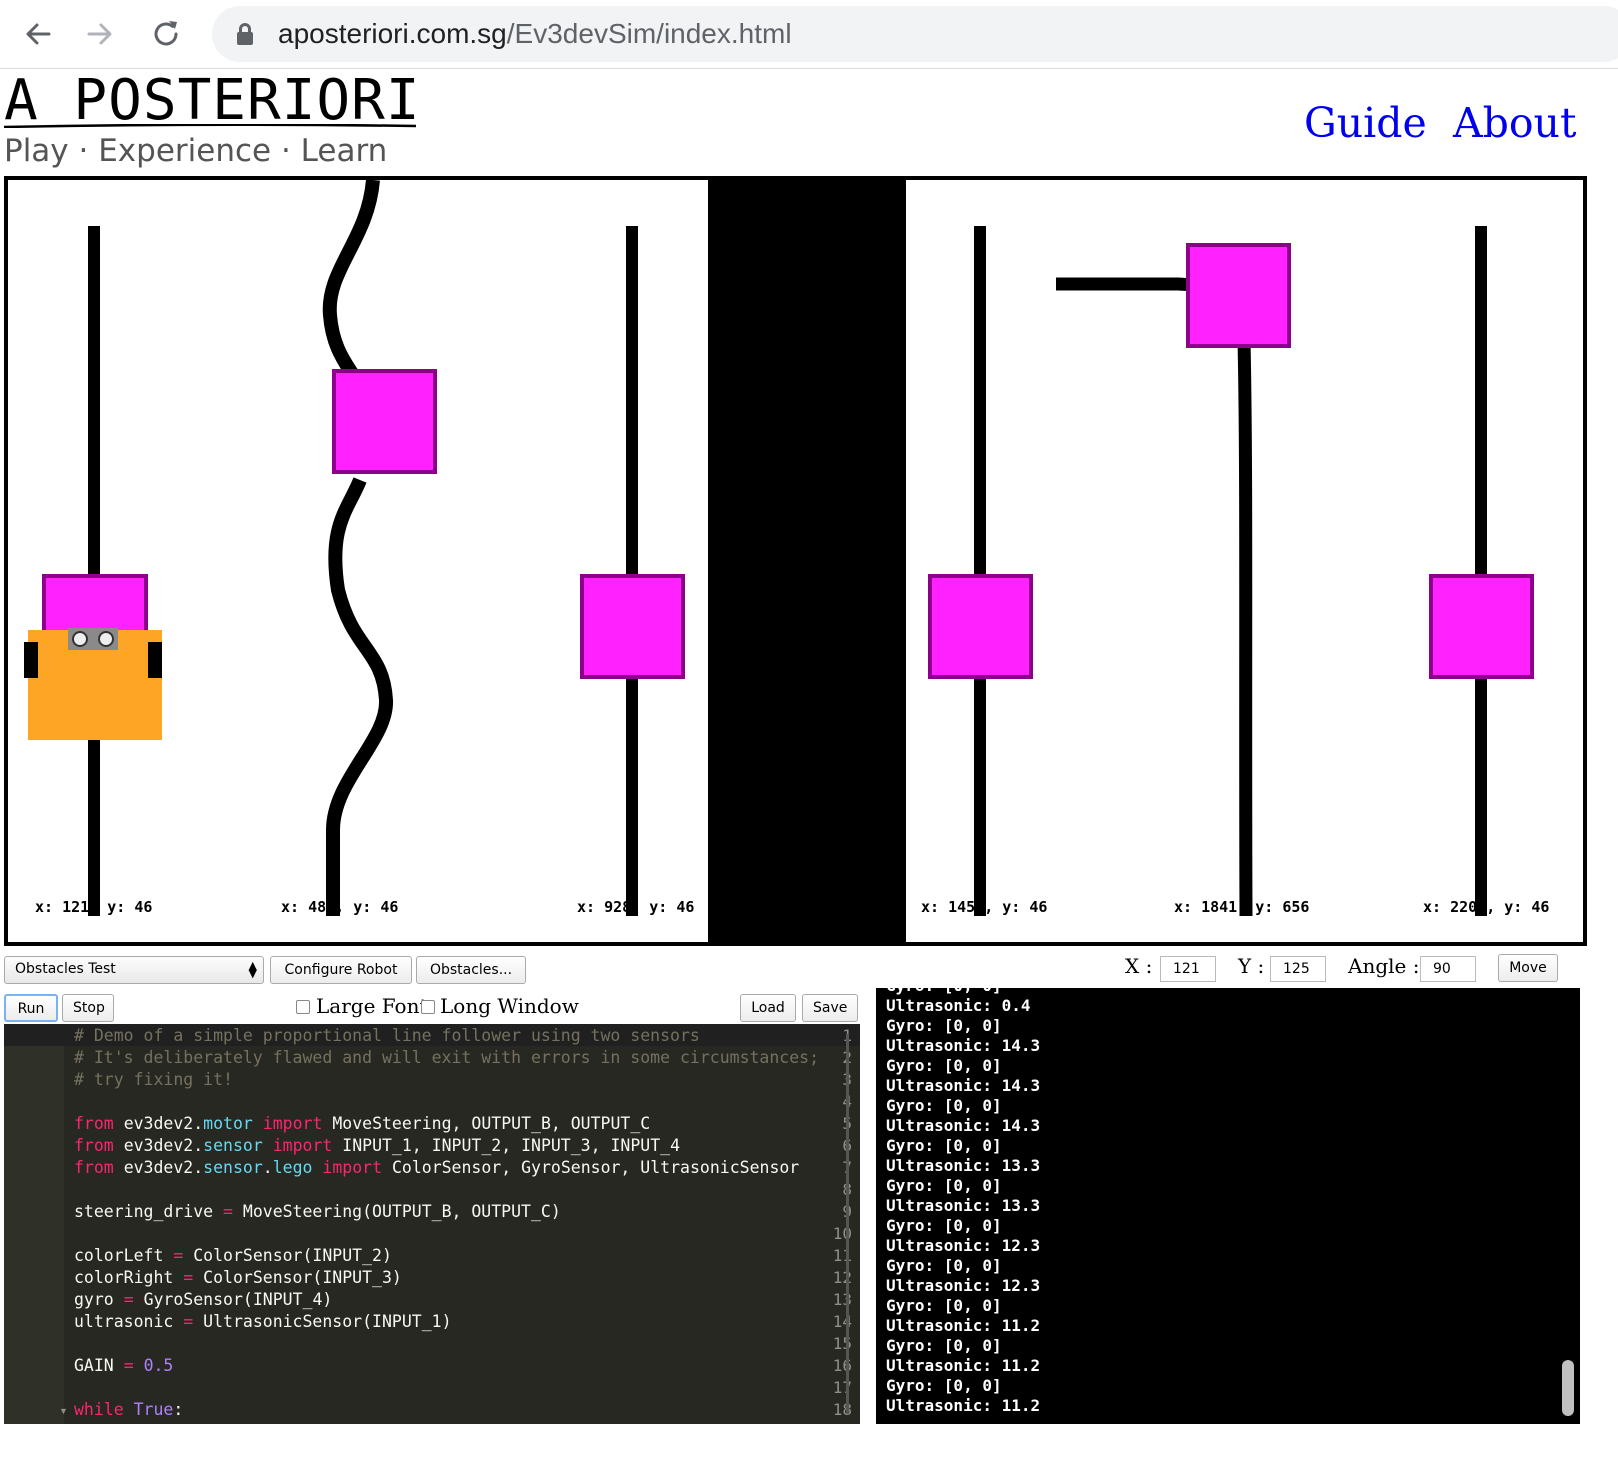  What do you see at coordinates (38, 34) in the screenshot?
I see `back-icon` at bounding box center [38, 34].